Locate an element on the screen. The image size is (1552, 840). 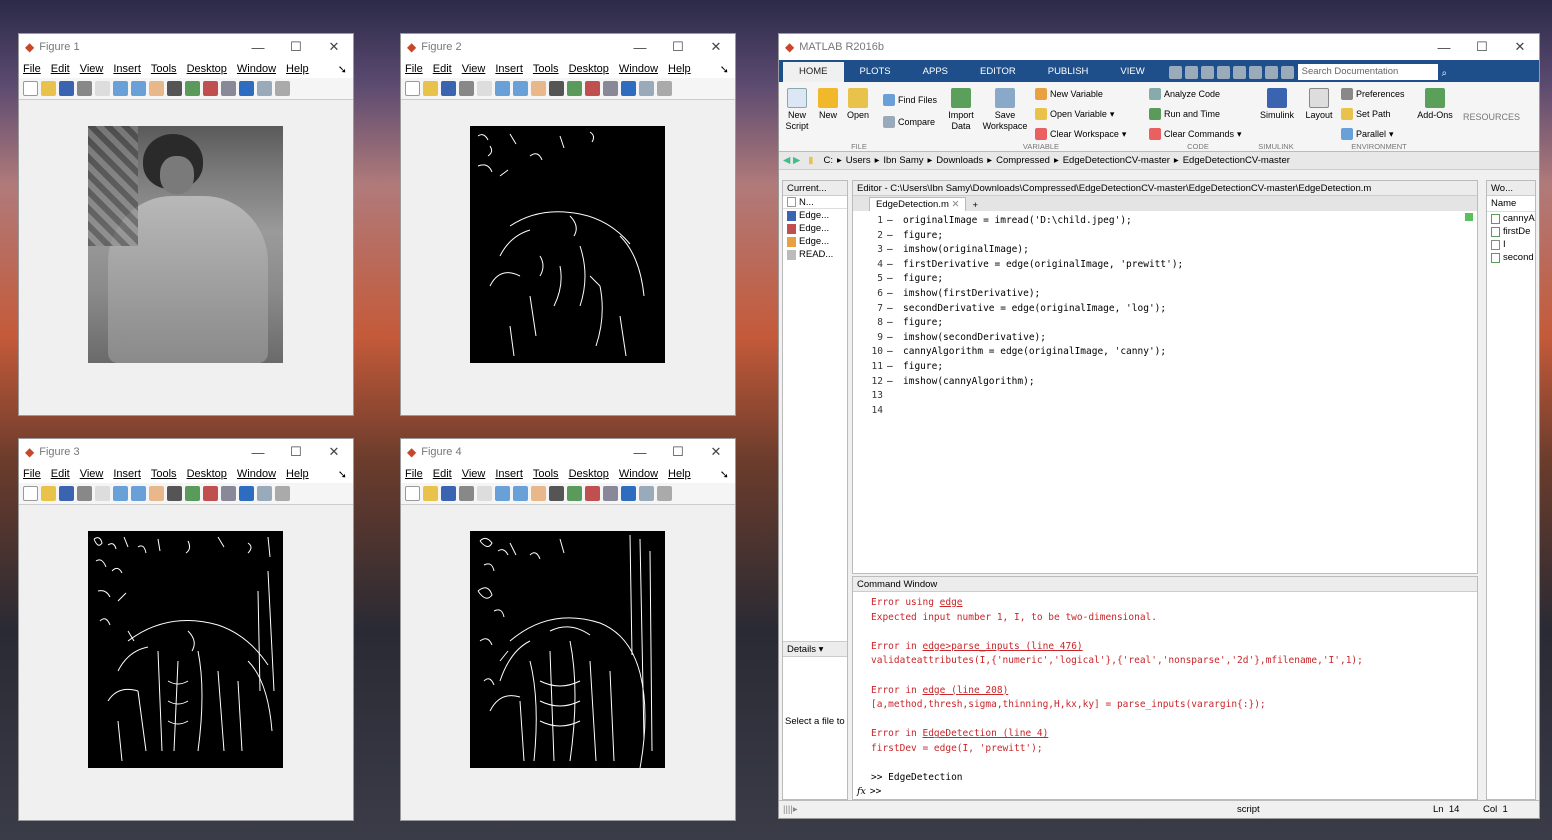
command-window-header: Command Window is located at coordinates (1165, 584).